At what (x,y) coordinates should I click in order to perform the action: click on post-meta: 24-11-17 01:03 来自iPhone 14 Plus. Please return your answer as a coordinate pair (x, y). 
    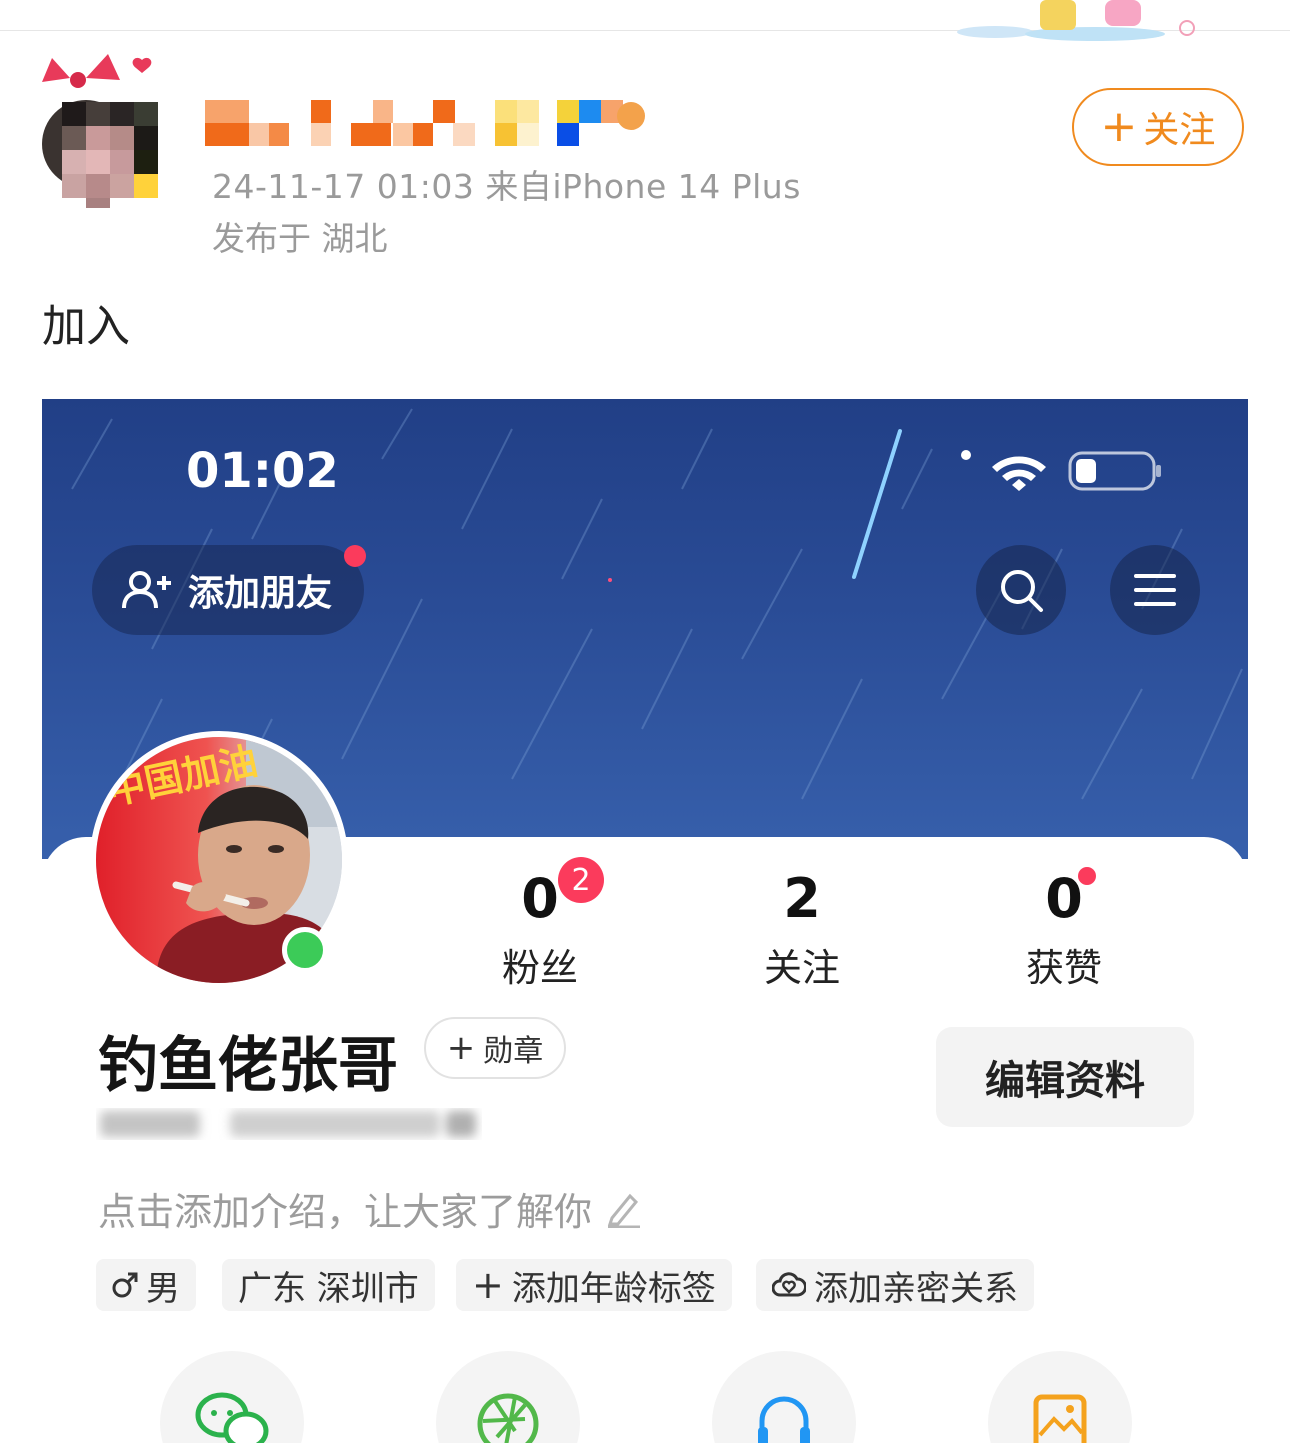
    Looking at the image, I should click on (506, 186).